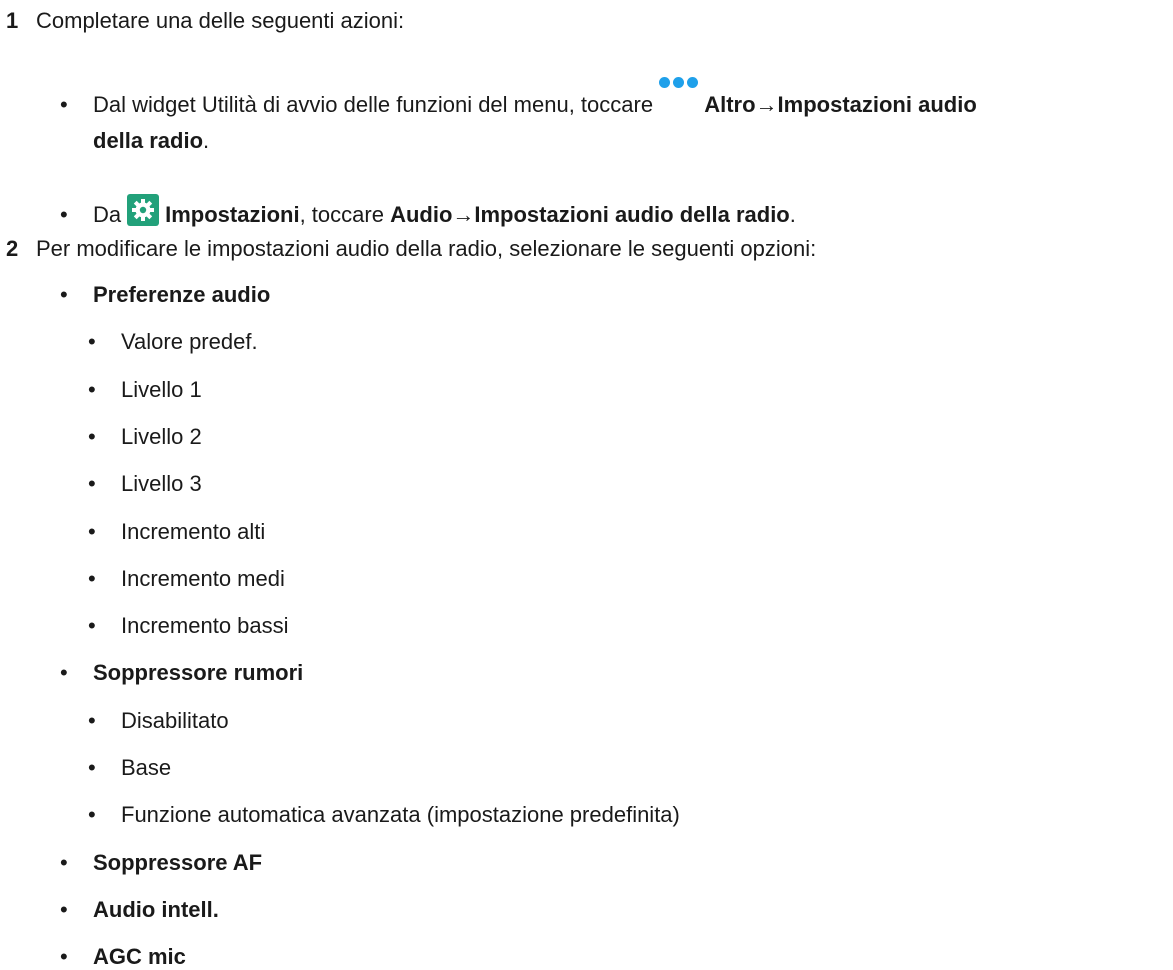 The image size is (1173, 970). What do you see at coordinates (679, 82) in the screenshot?
I see `more-dots-icon` at bounding box center [679, 82].